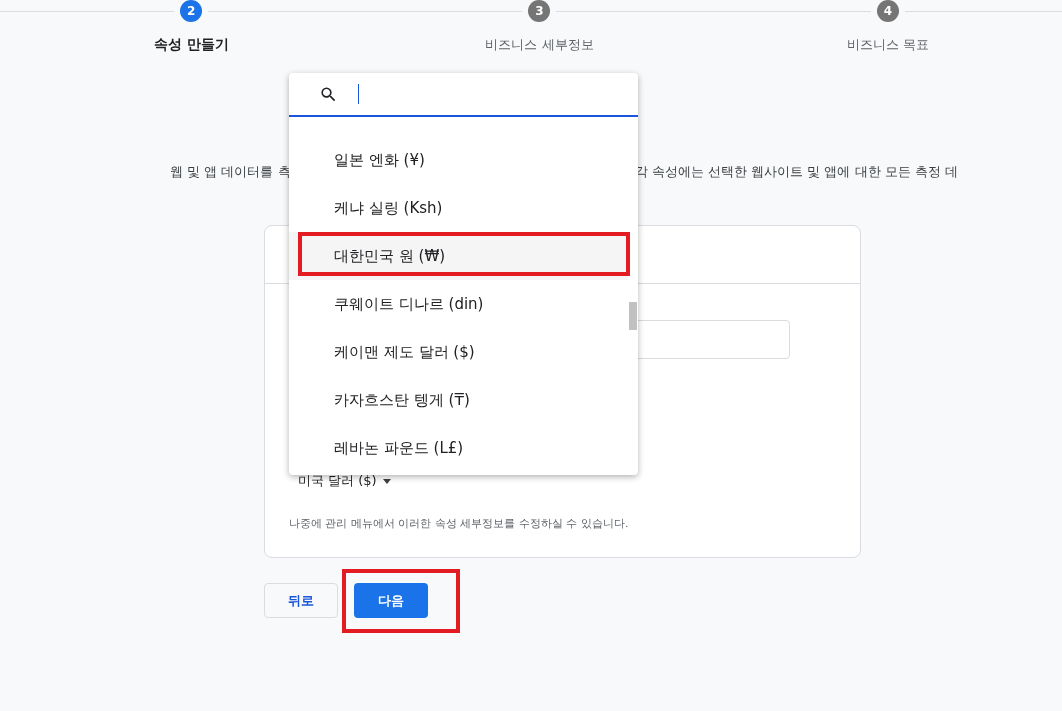  I want to click on caret-icon, so click(386, 481).